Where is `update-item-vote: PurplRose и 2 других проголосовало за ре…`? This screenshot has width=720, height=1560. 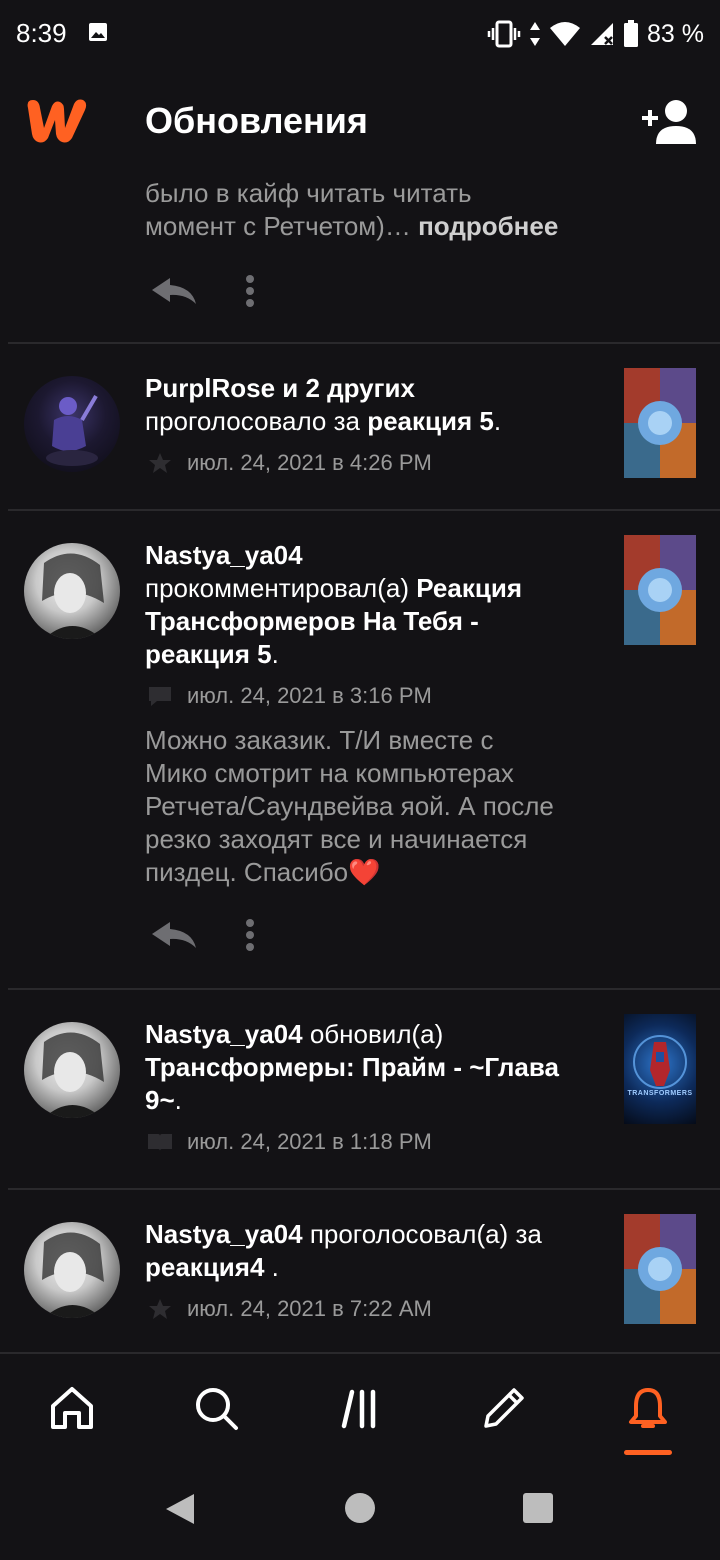
update-item-vote: PurplRose и 2 других проголосовало за ре… is located at coordinates (375, 405).